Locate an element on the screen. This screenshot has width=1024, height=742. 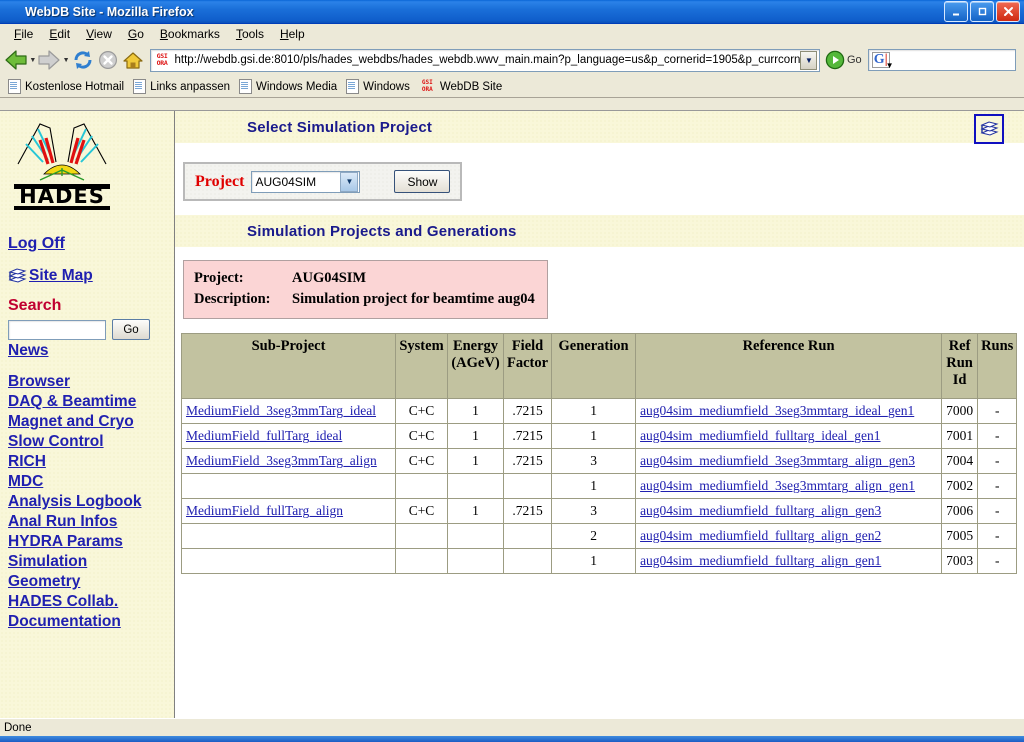
cell-generation: 1 is located at coordinates (594, 411).